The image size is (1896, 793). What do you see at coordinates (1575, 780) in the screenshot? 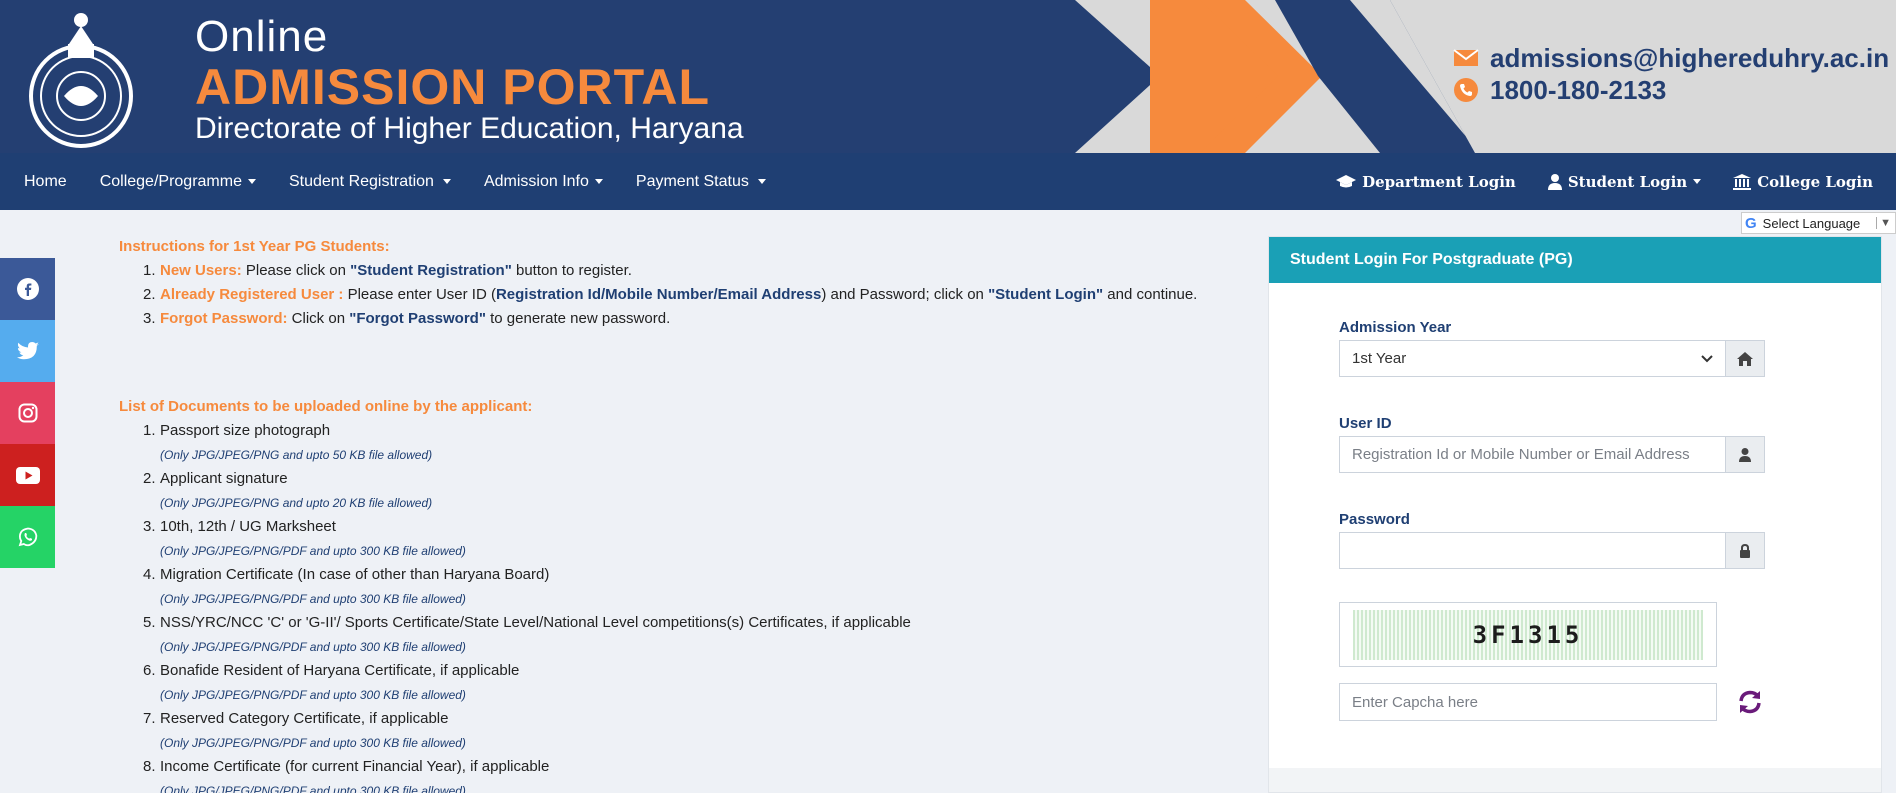
I see `panel-footer` at bounding box center [1575, 780].